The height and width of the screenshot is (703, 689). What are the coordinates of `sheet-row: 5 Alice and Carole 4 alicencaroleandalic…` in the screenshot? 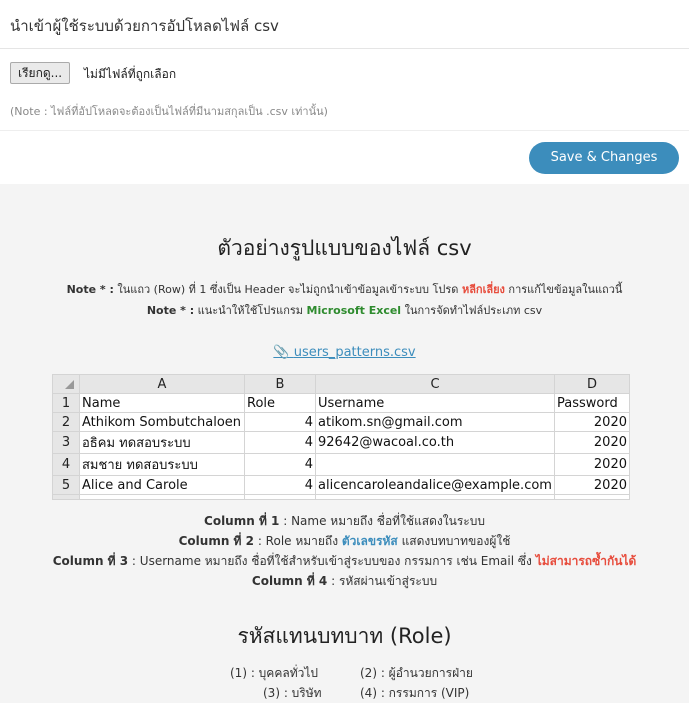 It's located at (341, 485).